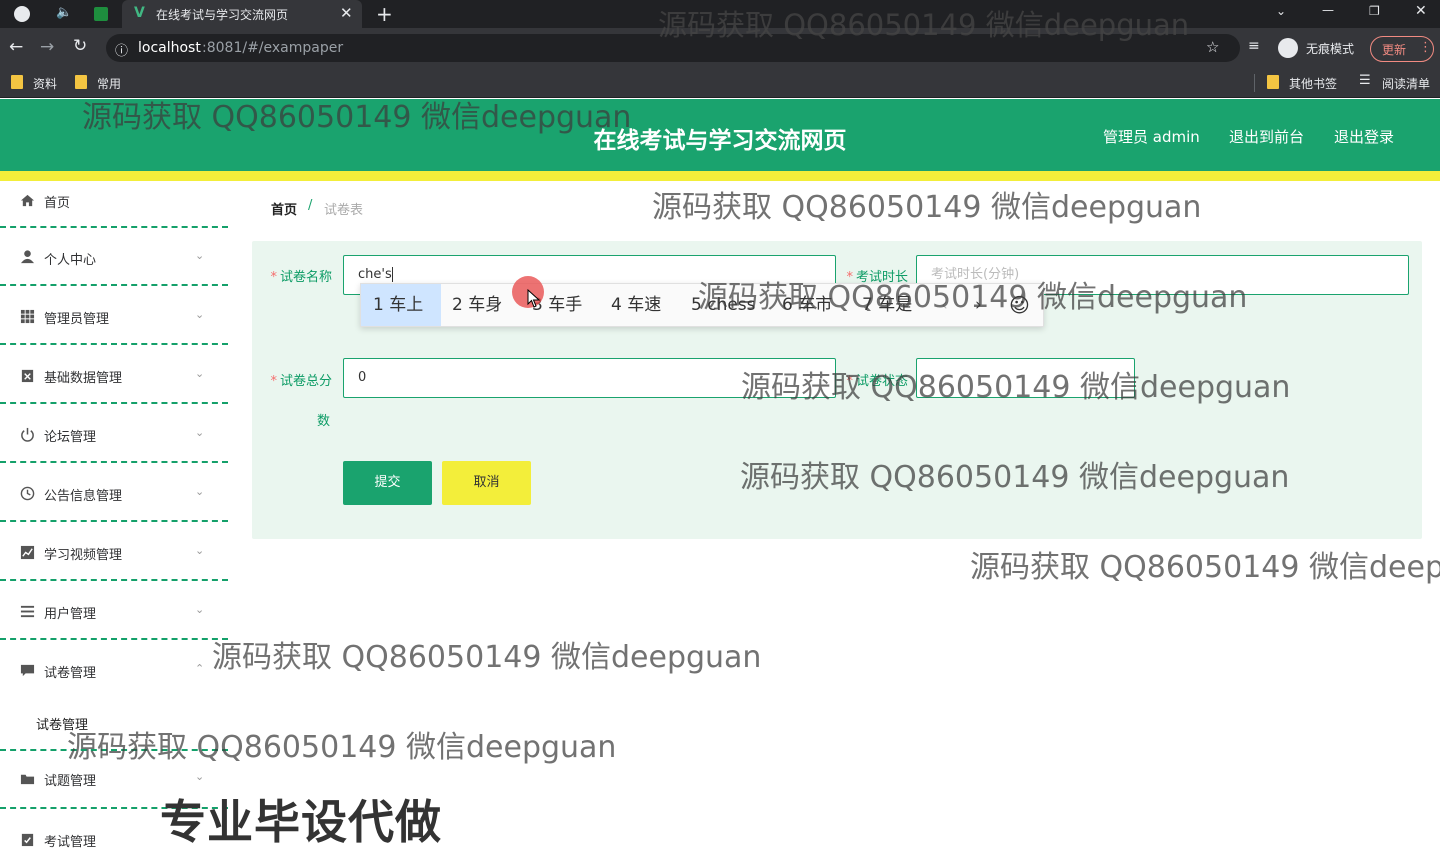 The height and width of the screenshot is (868, 1440). What do you see at coordinates (1374, 11) in the screenshot?
I see `restore-icon: ❐` at bounding box center [1374, 11].